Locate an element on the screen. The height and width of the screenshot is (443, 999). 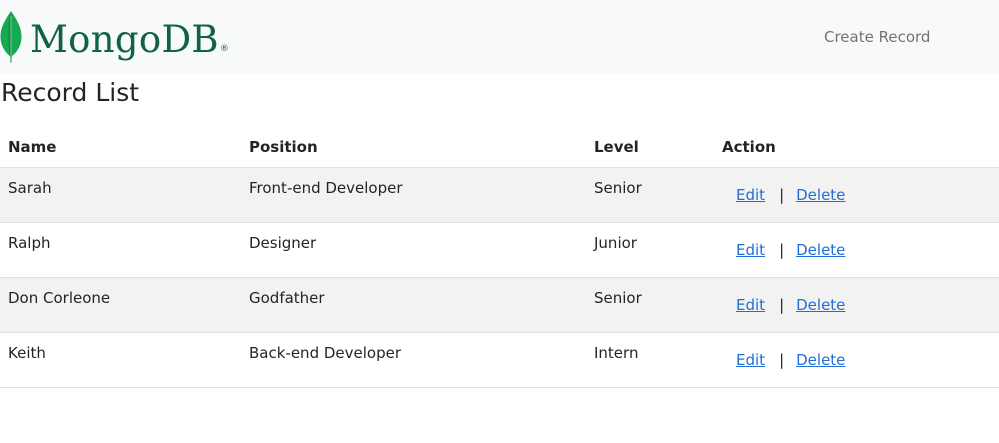
mongodb-leaf-icon is located at coordinates (11, 37).